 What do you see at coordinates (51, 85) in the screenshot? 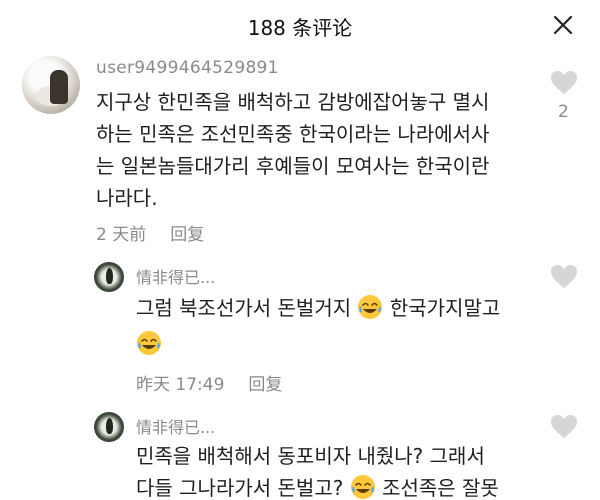
I see `avatar` at bounding box center [51, 85].